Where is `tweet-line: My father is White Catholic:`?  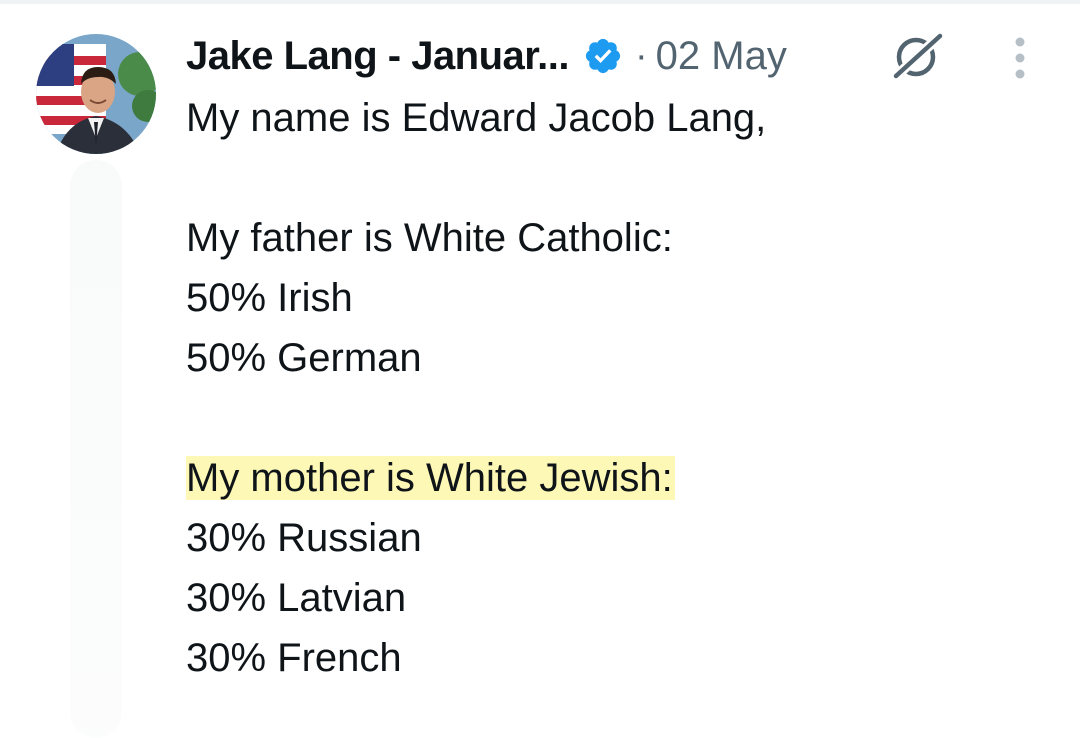 tweet-line: My father is White Catholic: is located at coordinates (429, 238).